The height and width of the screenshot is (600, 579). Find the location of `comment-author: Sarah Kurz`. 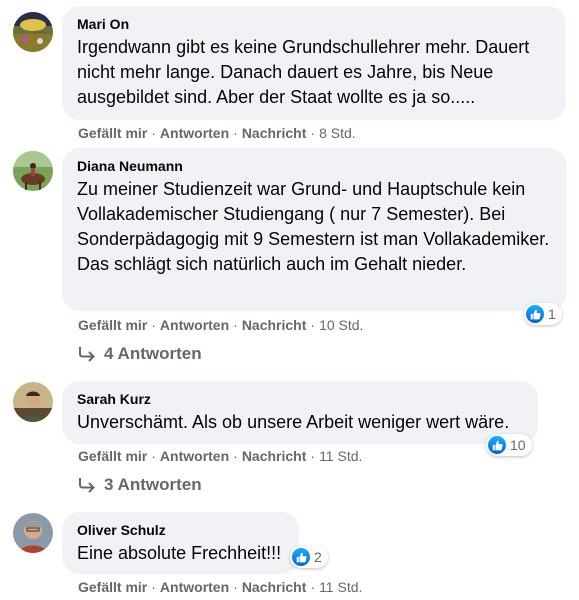

comment-author: Sarah Kurz is located at coordinates (300, 399).